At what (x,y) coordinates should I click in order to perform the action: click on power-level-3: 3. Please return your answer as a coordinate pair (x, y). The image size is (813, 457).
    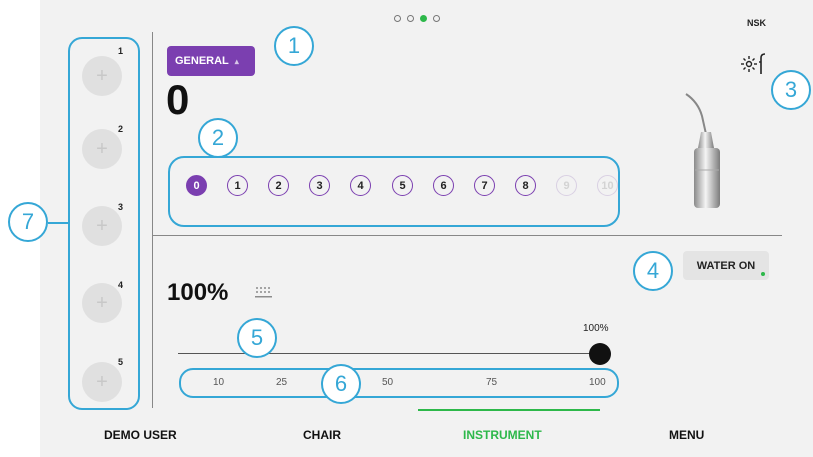
    Looking at the image, I should click on (319, 185).